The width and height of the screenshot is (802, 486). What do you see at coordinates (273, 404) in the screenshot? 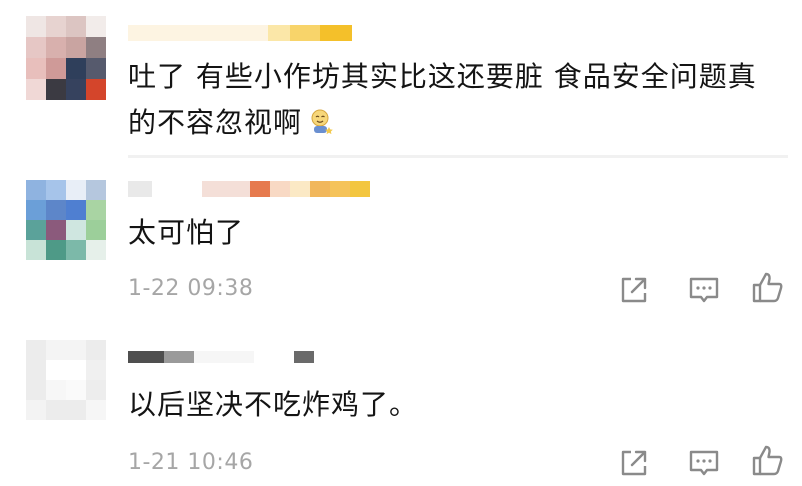
I see `comment-text: 以后坚决不吃炸鸡了。` at bounding box center [273, 404].